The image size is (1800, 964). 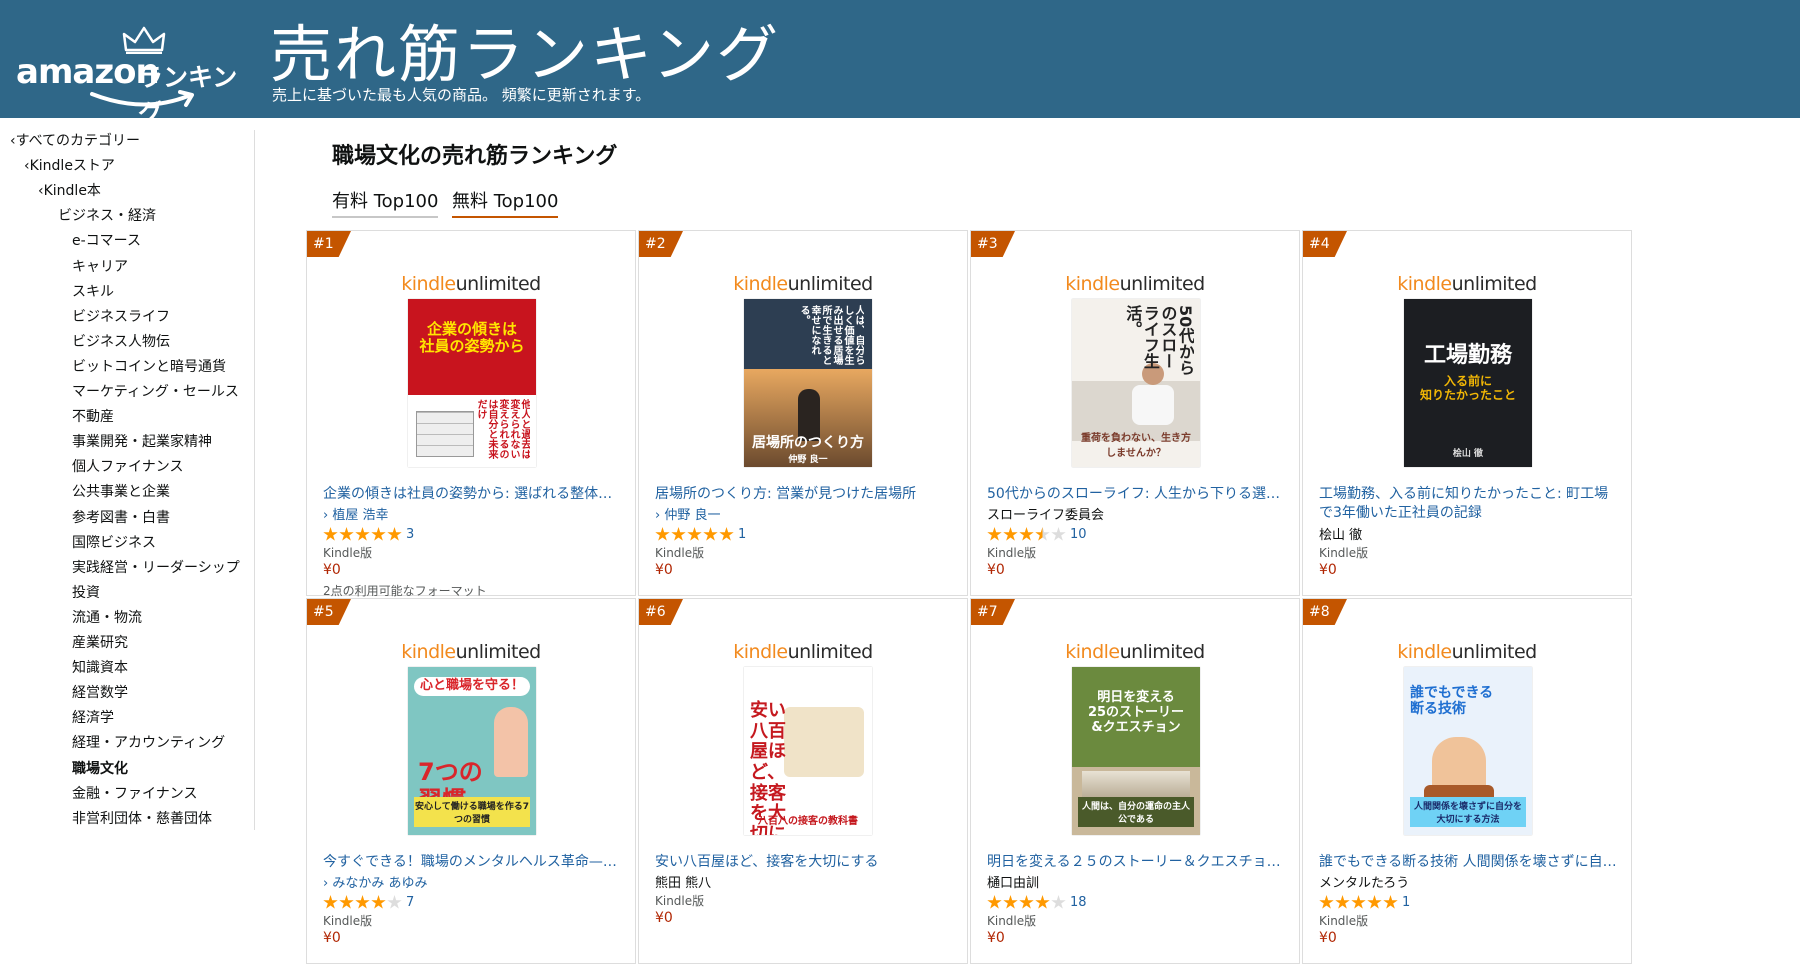 I want to click on crown-icon, so click(x=144, y=40).